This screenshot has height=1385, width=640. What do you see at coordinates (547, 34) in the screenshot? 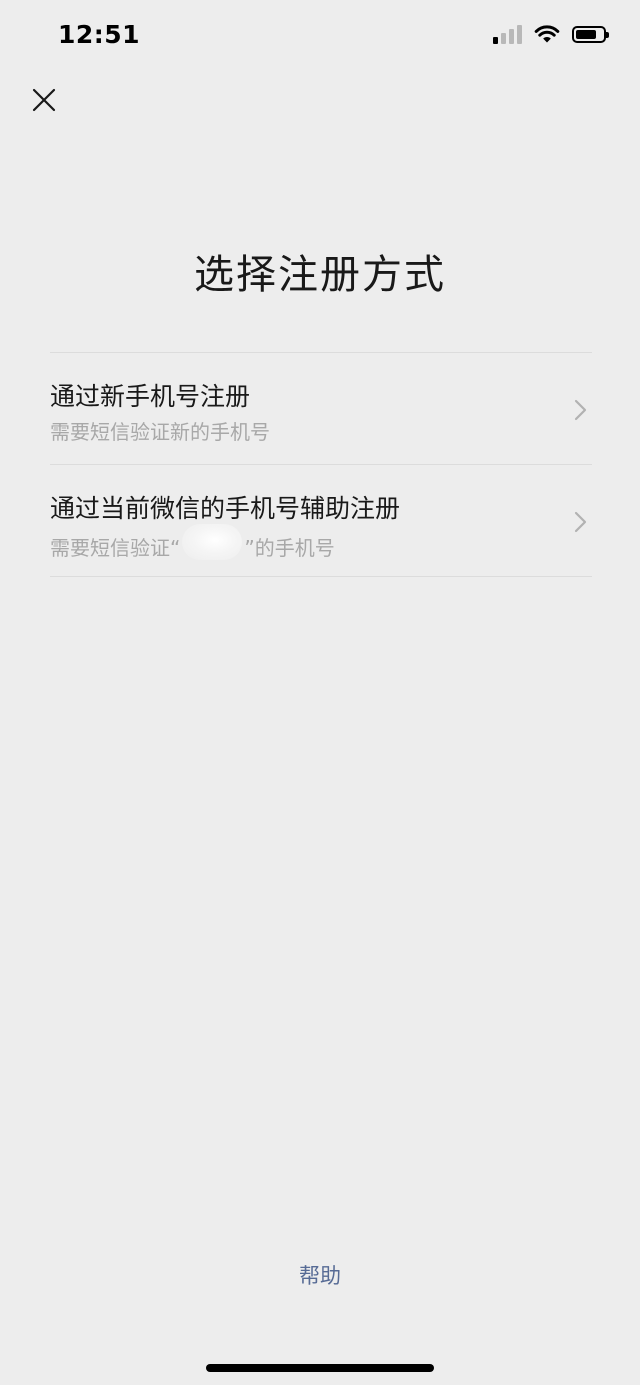
I see `wifi-icon` at bounding box center [547, 34].